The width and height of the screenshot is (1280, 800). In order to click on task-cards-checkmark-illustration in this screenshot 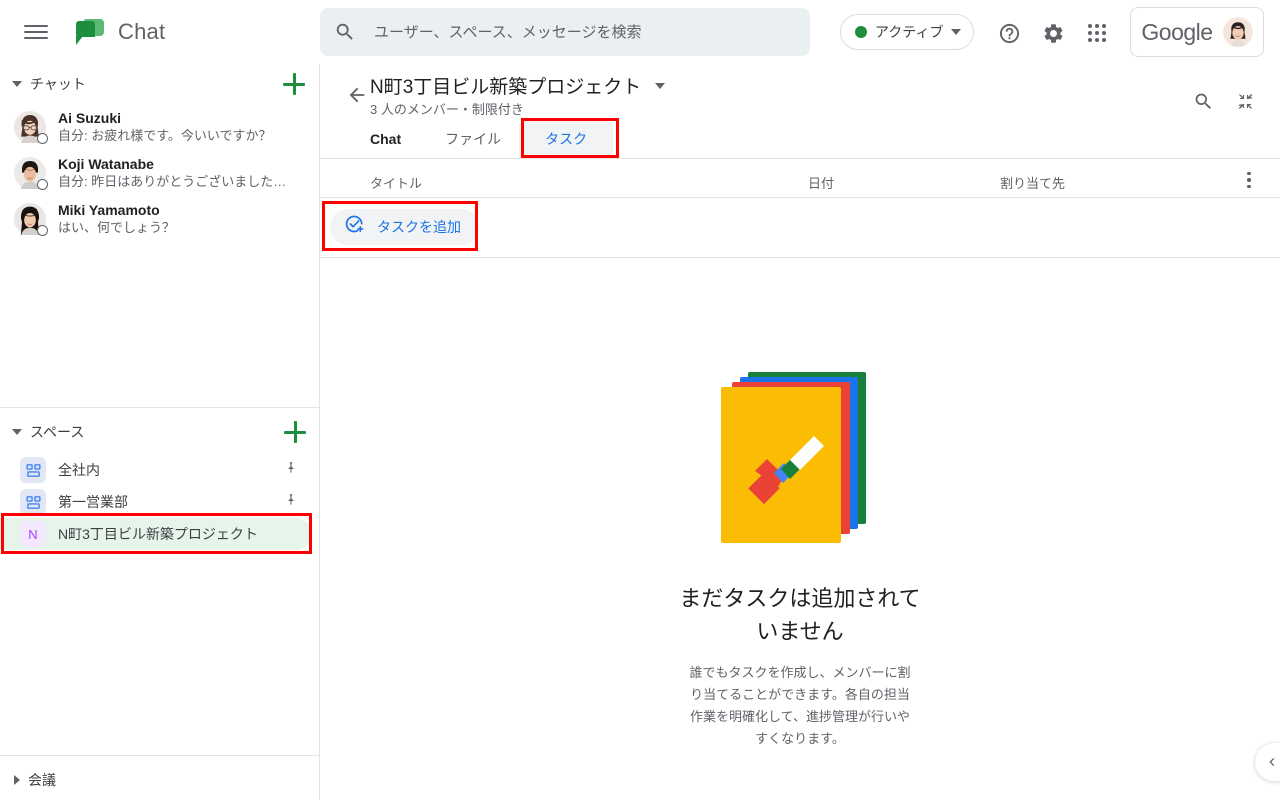, I will do `click(800, 459)`.